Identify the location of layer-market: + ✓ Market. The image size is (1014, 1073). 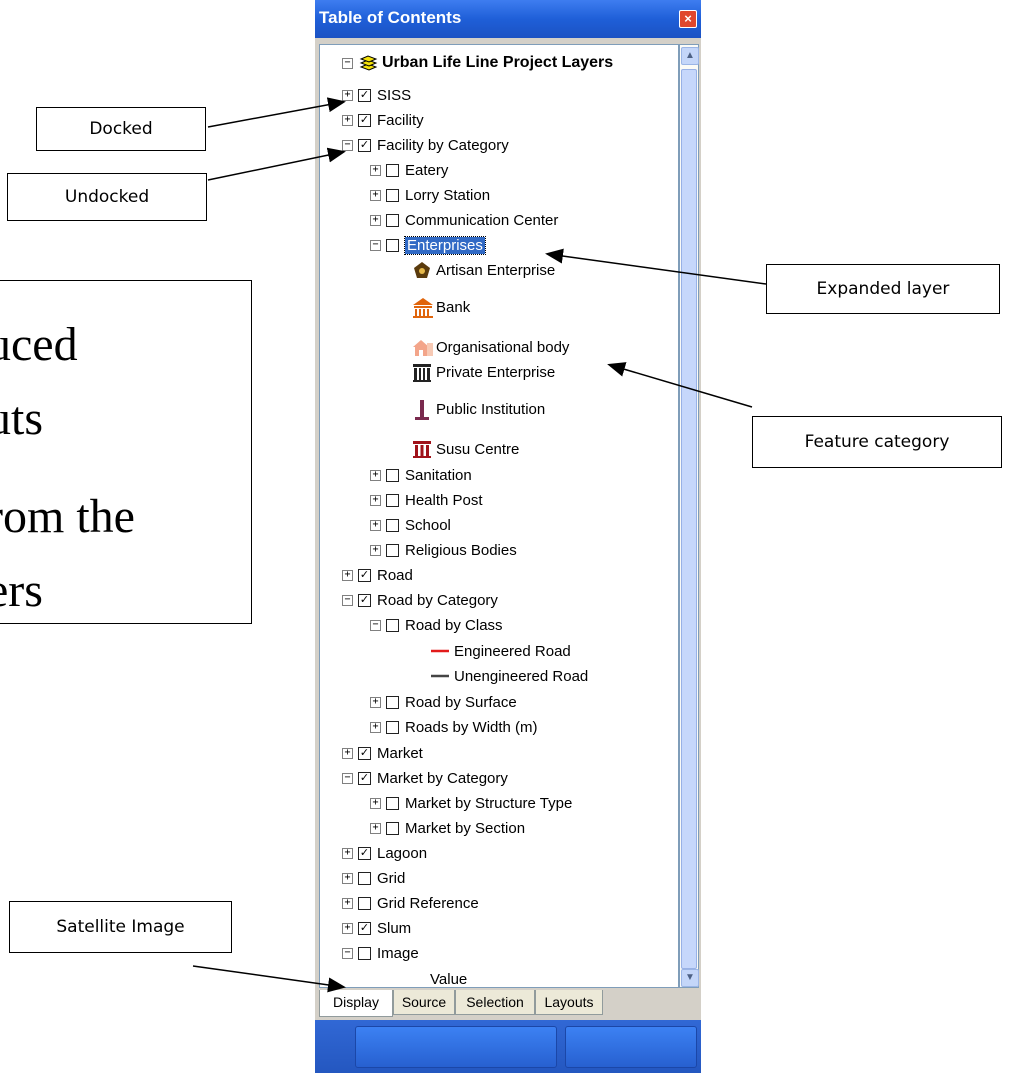
(382, 753).